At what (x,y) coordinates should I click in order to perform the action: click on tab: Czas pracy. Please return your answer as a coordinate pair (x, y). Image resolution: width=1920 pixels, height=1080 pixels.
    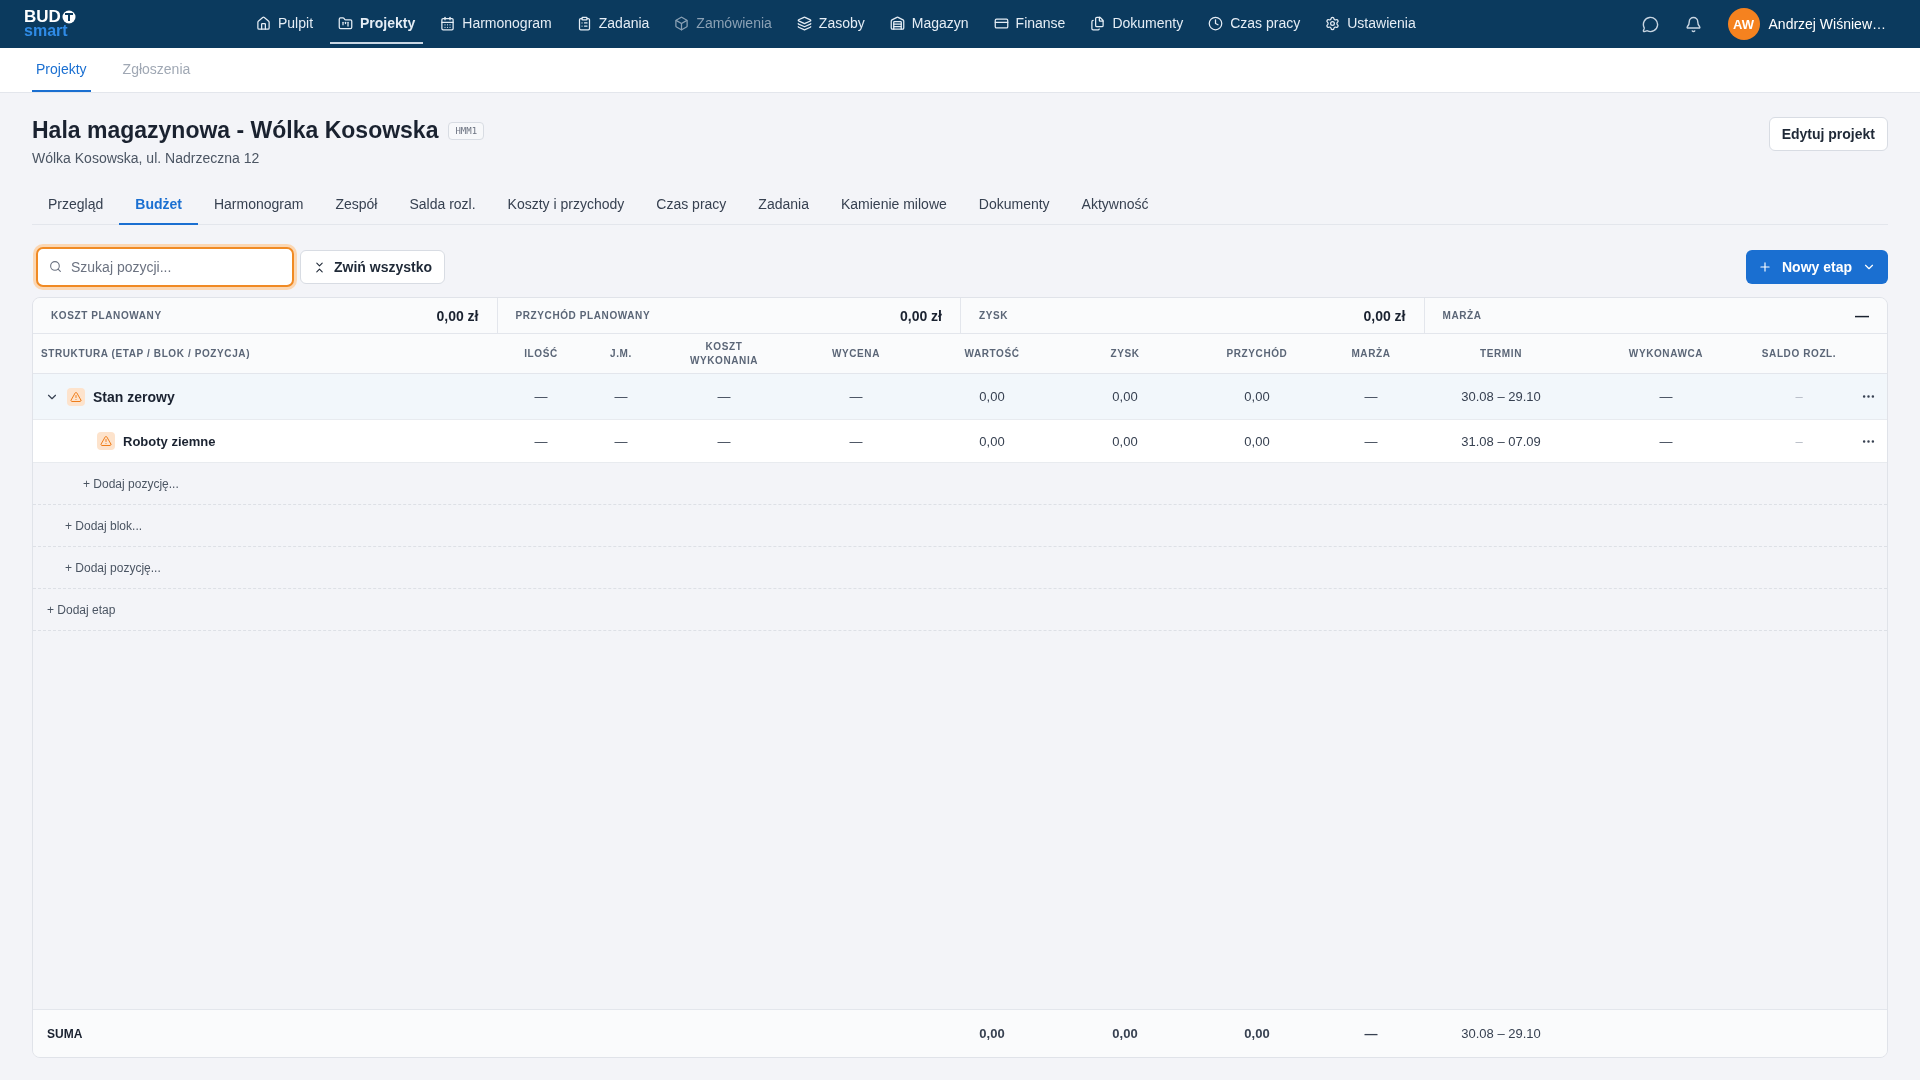
    Looking at the image, I should click on (691, 205).